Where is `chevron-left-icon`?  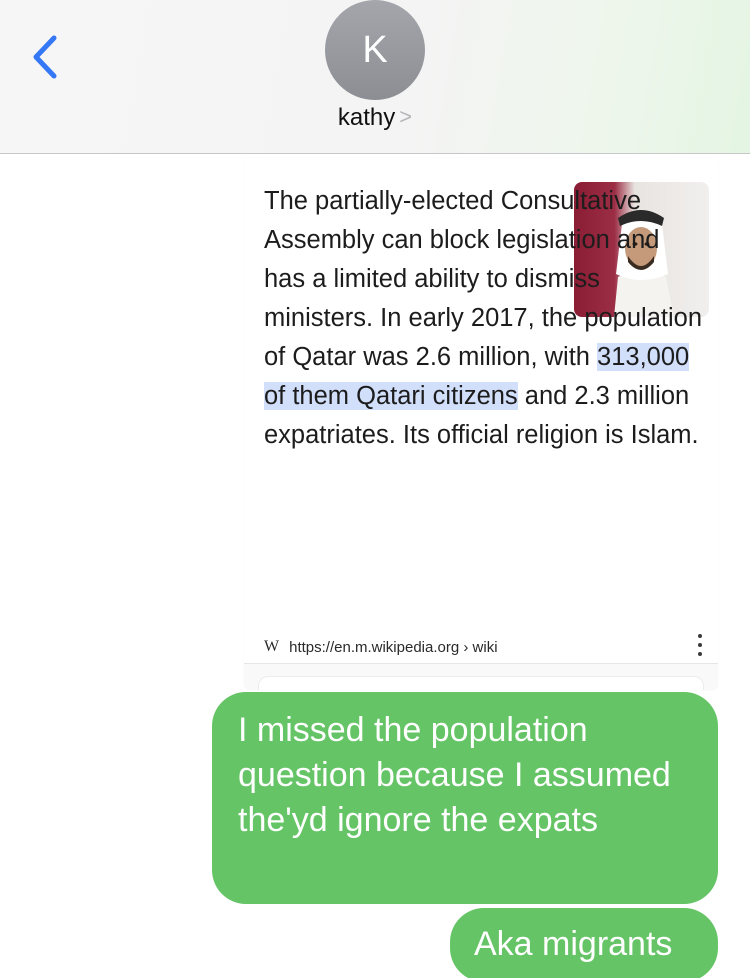
chevron-left-icon is located at coordinates (45, 57).